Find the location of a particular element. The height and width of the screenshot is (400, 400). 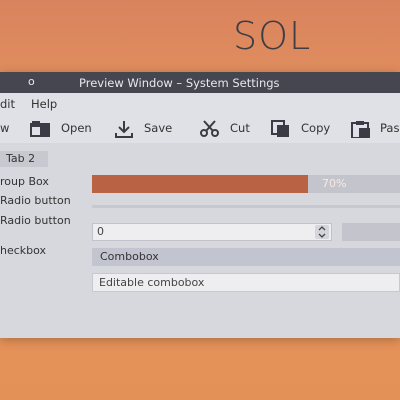

title-bar: o Preview Window – System Settings is located at coordinates (200, 82).